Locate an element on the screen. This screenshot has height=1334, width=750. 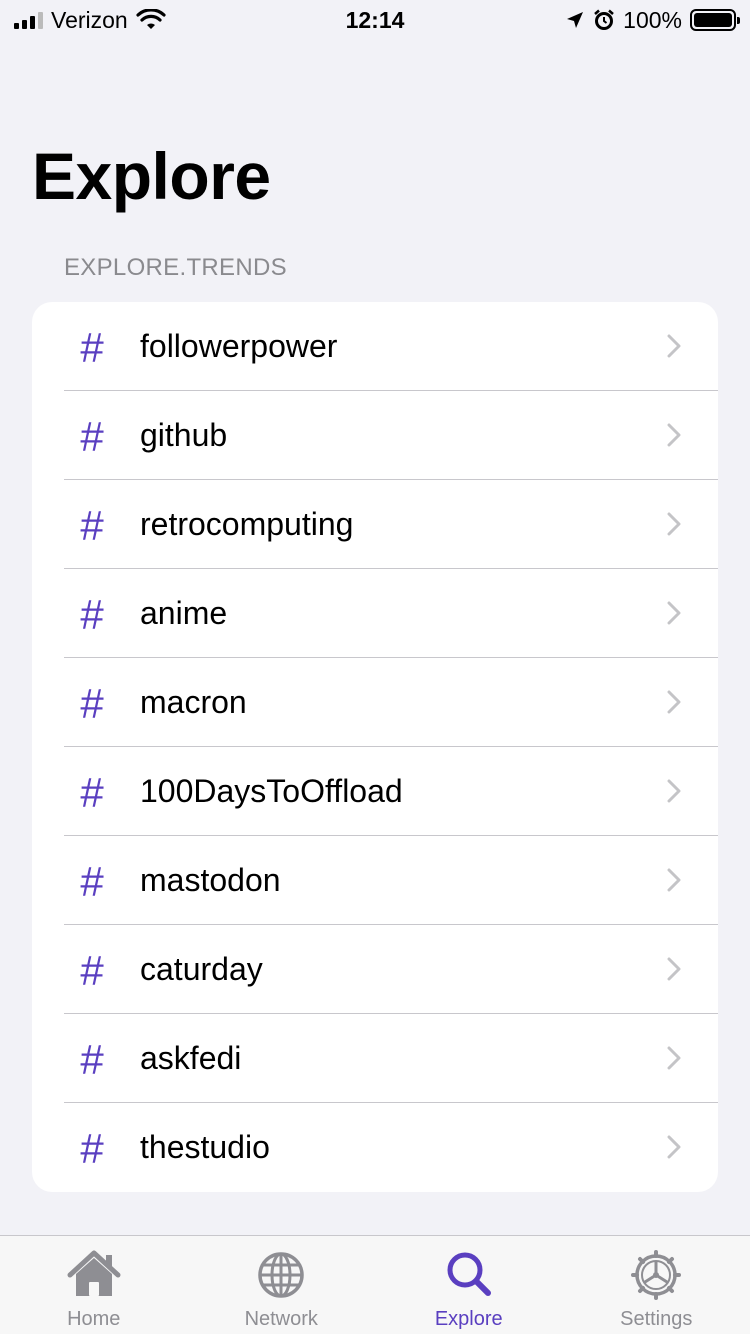
trend-row: # thestudio is located at coordinates (375, 1147).